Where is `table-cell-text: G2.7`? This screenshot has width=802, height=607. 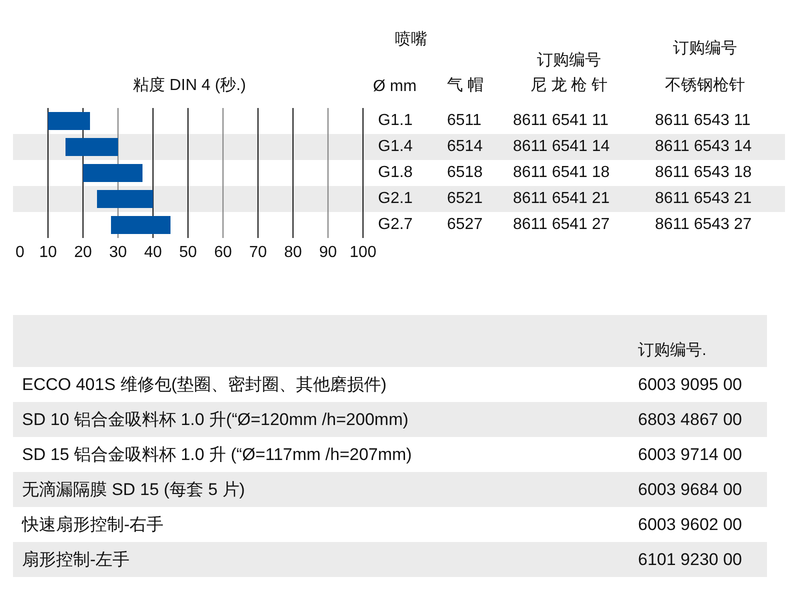 table-cell-text: G2.7 is located at coordinates (395, 225).